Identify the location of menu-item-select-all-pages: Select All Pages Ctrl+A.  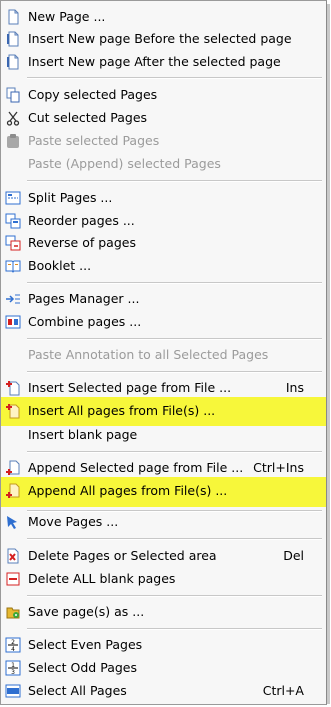
(163, 691).